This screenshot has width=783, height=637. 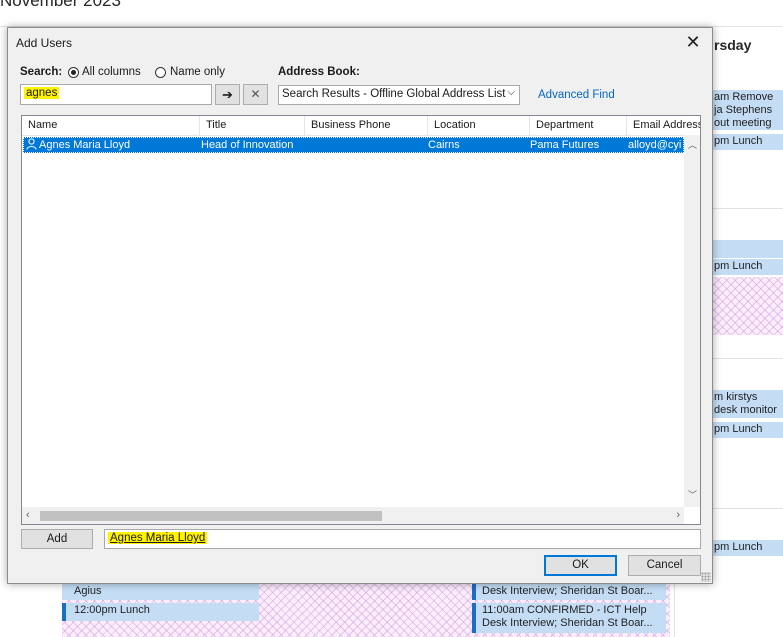 I want to click on column-header-name: Name, so click(x=111, y=125).